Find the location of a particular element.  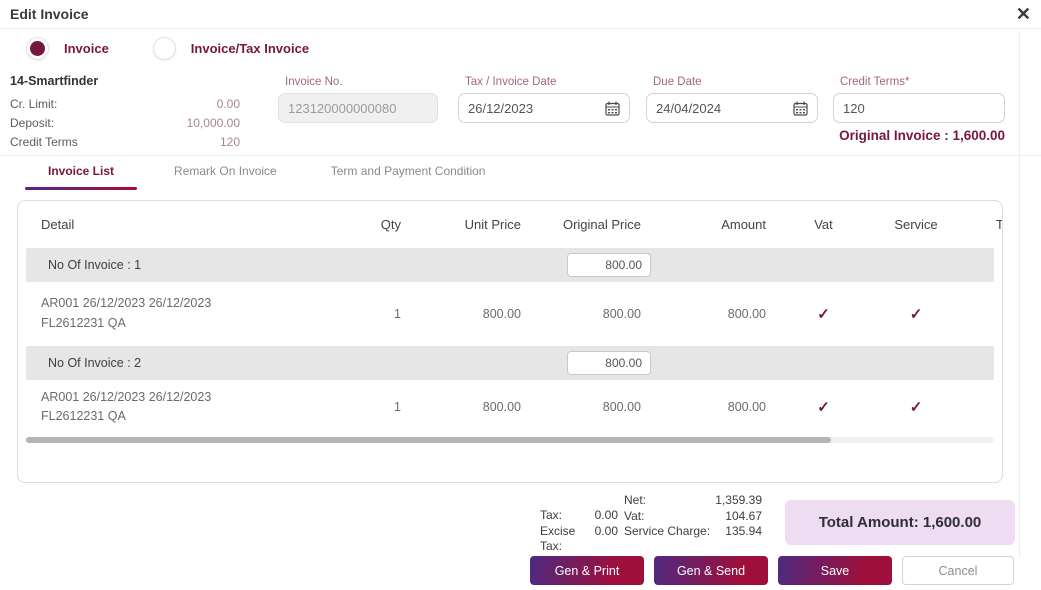

credit-terms-input is located at coordinates (919, 108).